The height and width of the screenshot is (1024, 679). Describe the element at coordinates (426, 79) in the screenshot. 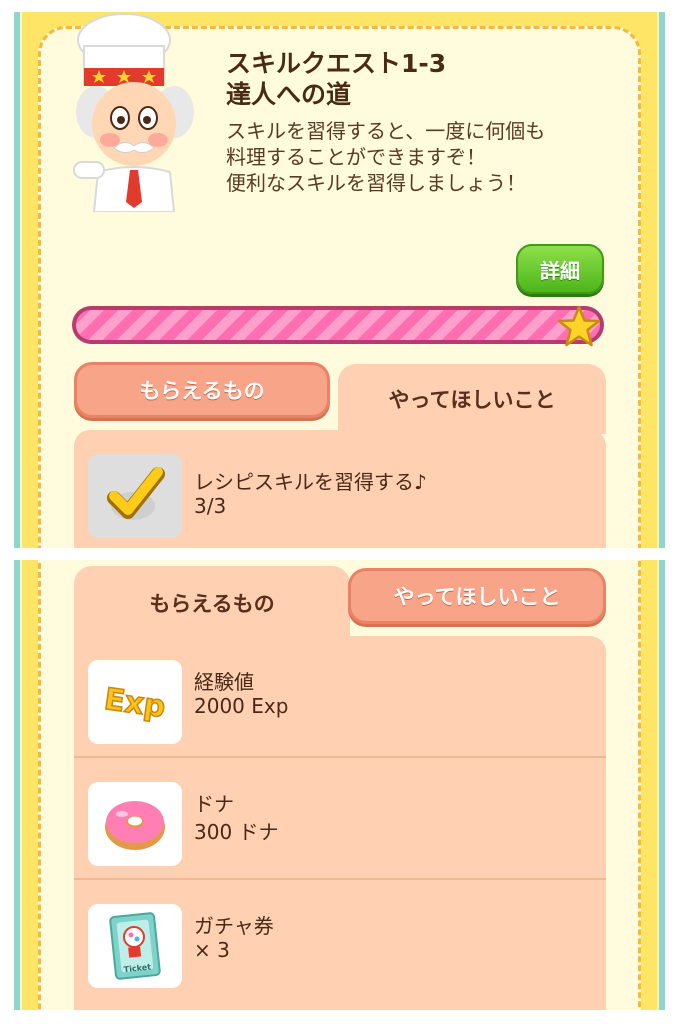

I see `quest-title: スキルクエスト1-3 達人への道` at that location.